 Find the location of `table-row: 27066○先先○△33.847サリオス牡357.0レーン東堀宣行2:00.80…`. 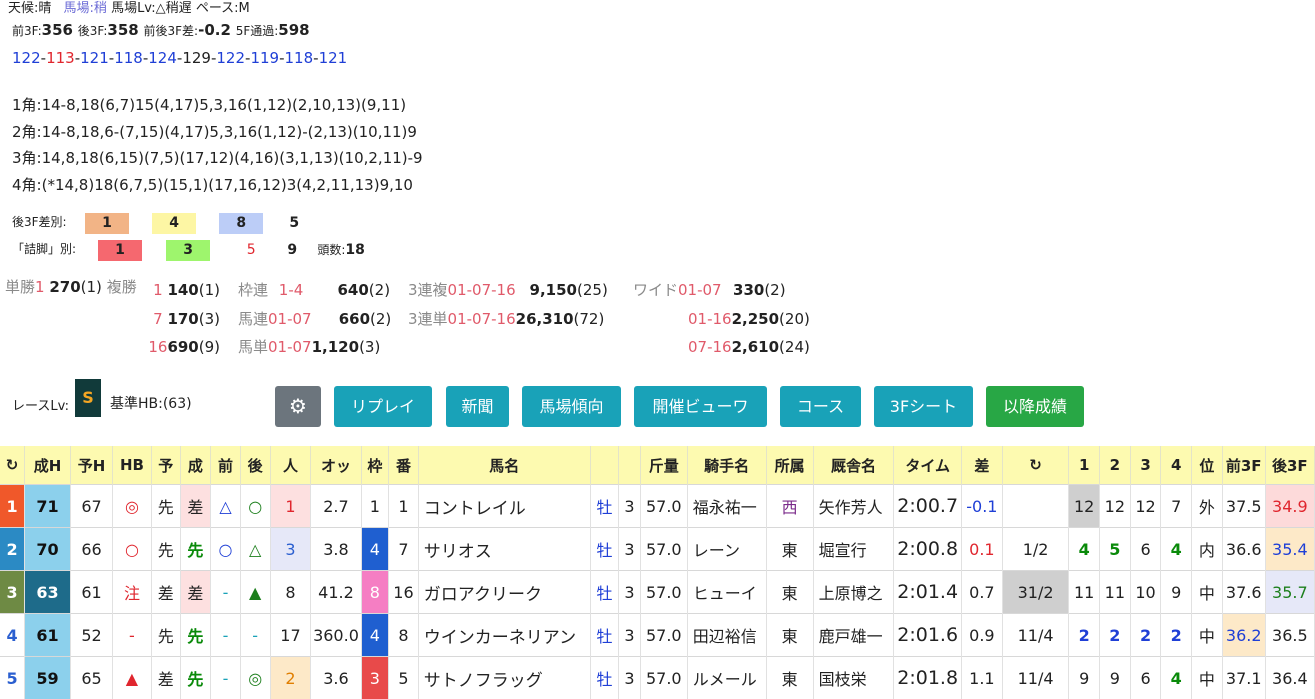

table-row: 27066○先先○△33.847サリオス牡357.0レーン東堀宣行2:00.80… is located at coordinates (657, 549).